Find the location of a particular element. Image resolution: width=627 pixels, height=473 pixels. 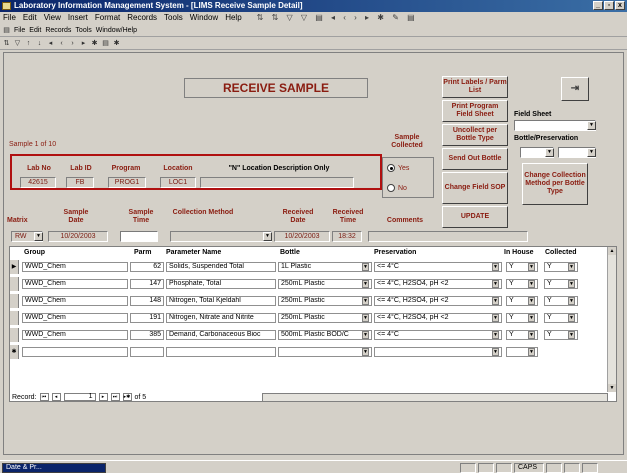

received-time-field: 18:32 is located at coordinates (347, 236).